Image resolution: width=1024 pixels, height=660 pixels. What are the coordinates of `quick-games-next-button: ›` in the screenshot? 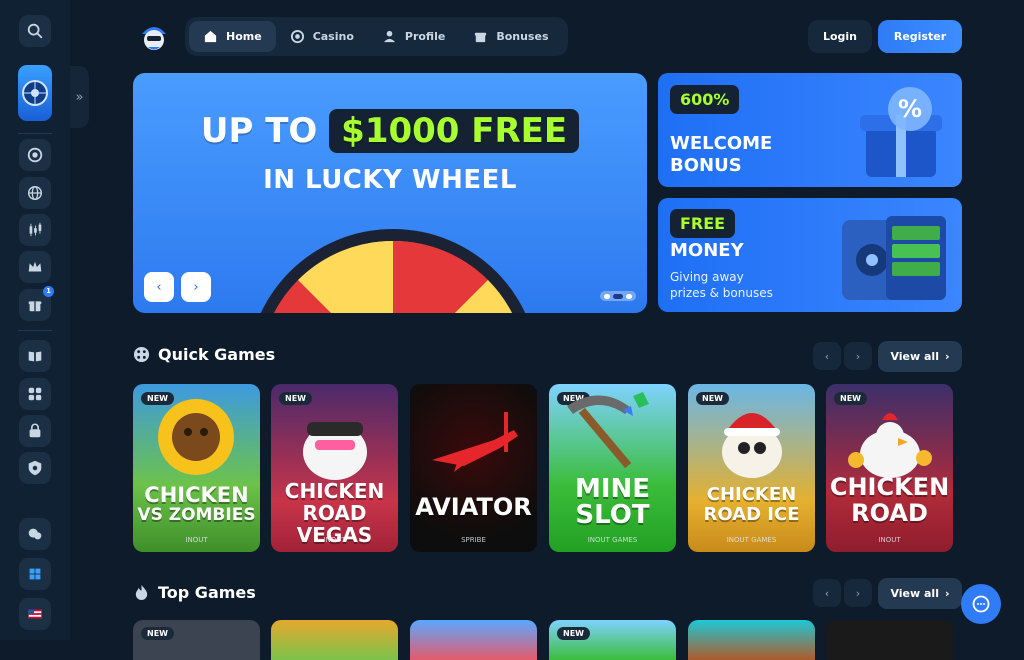 It's located at (858, 356).